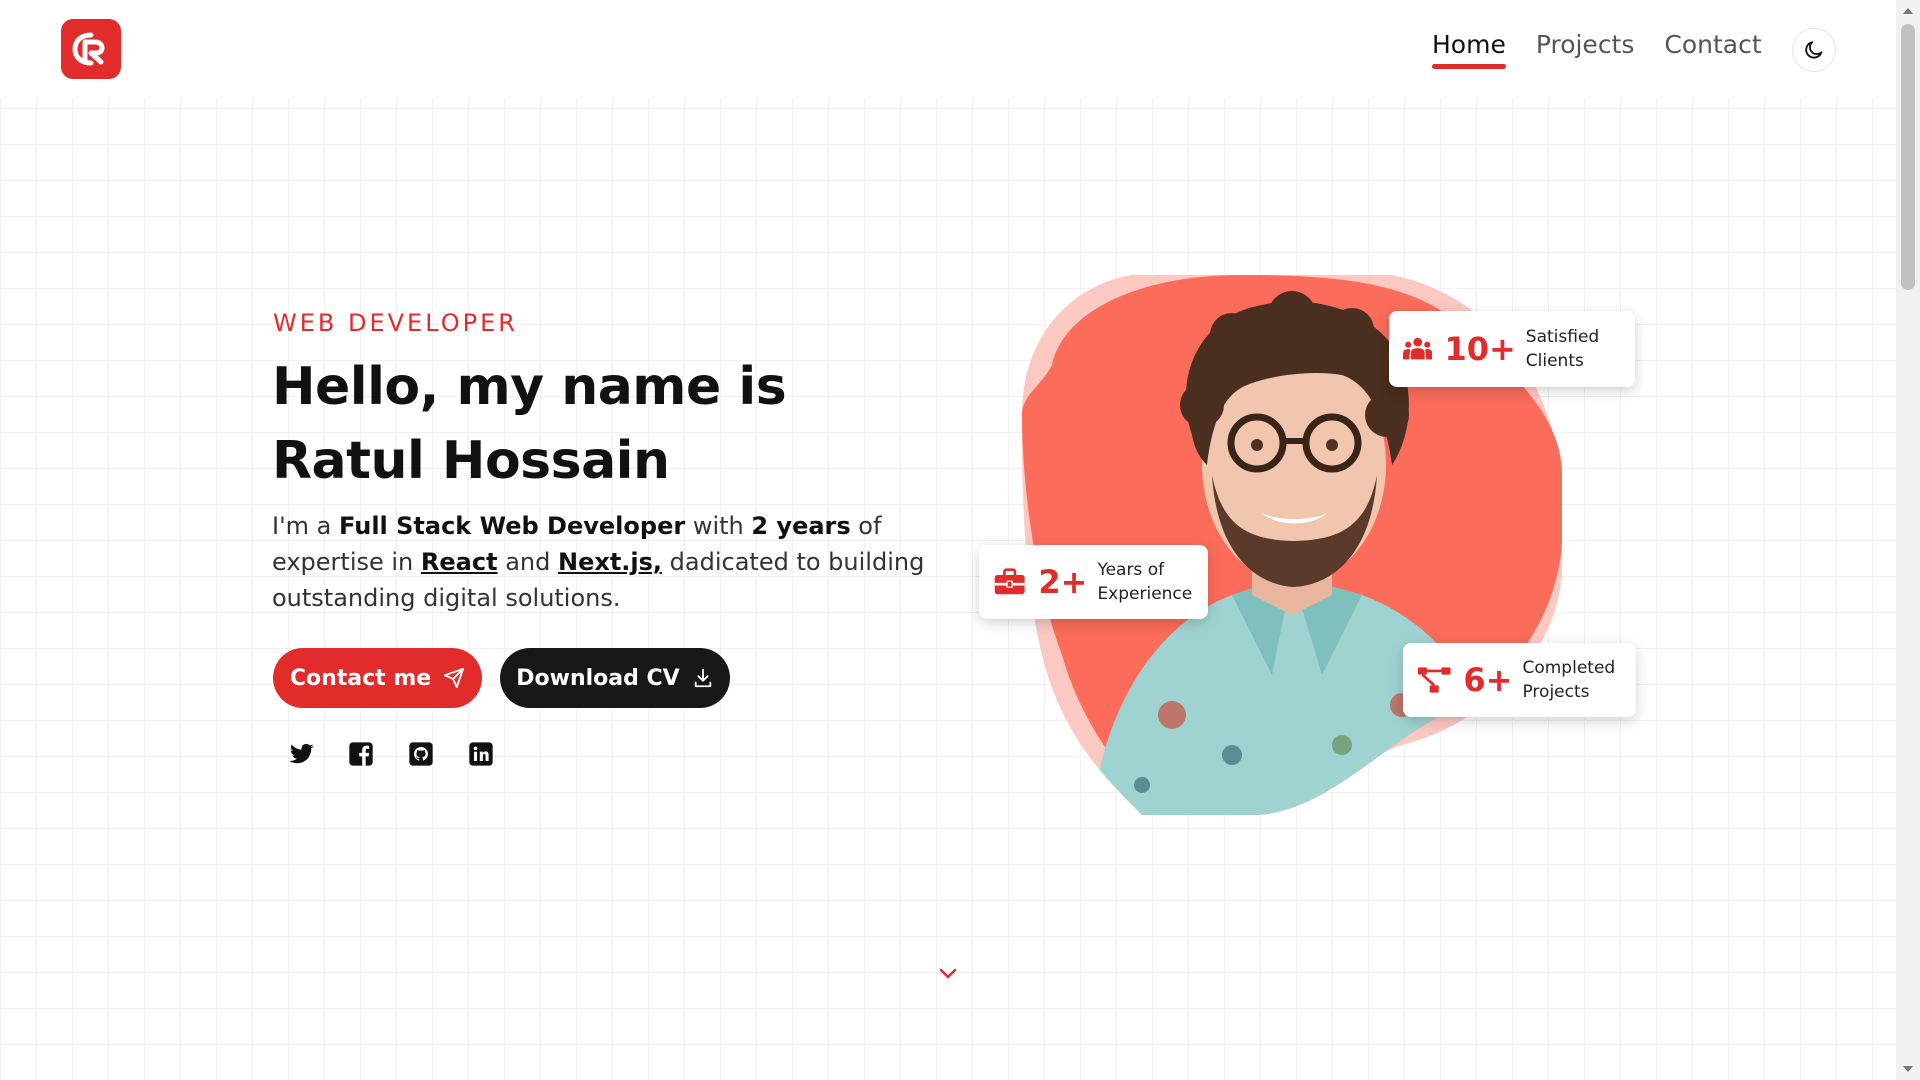 Image resolution: width=1920 pixels, height=1080 pixels. What do you see at coordinates (361, 754) in the screenshot?
I see `facebook-icon` at bounding box center [361, 754].